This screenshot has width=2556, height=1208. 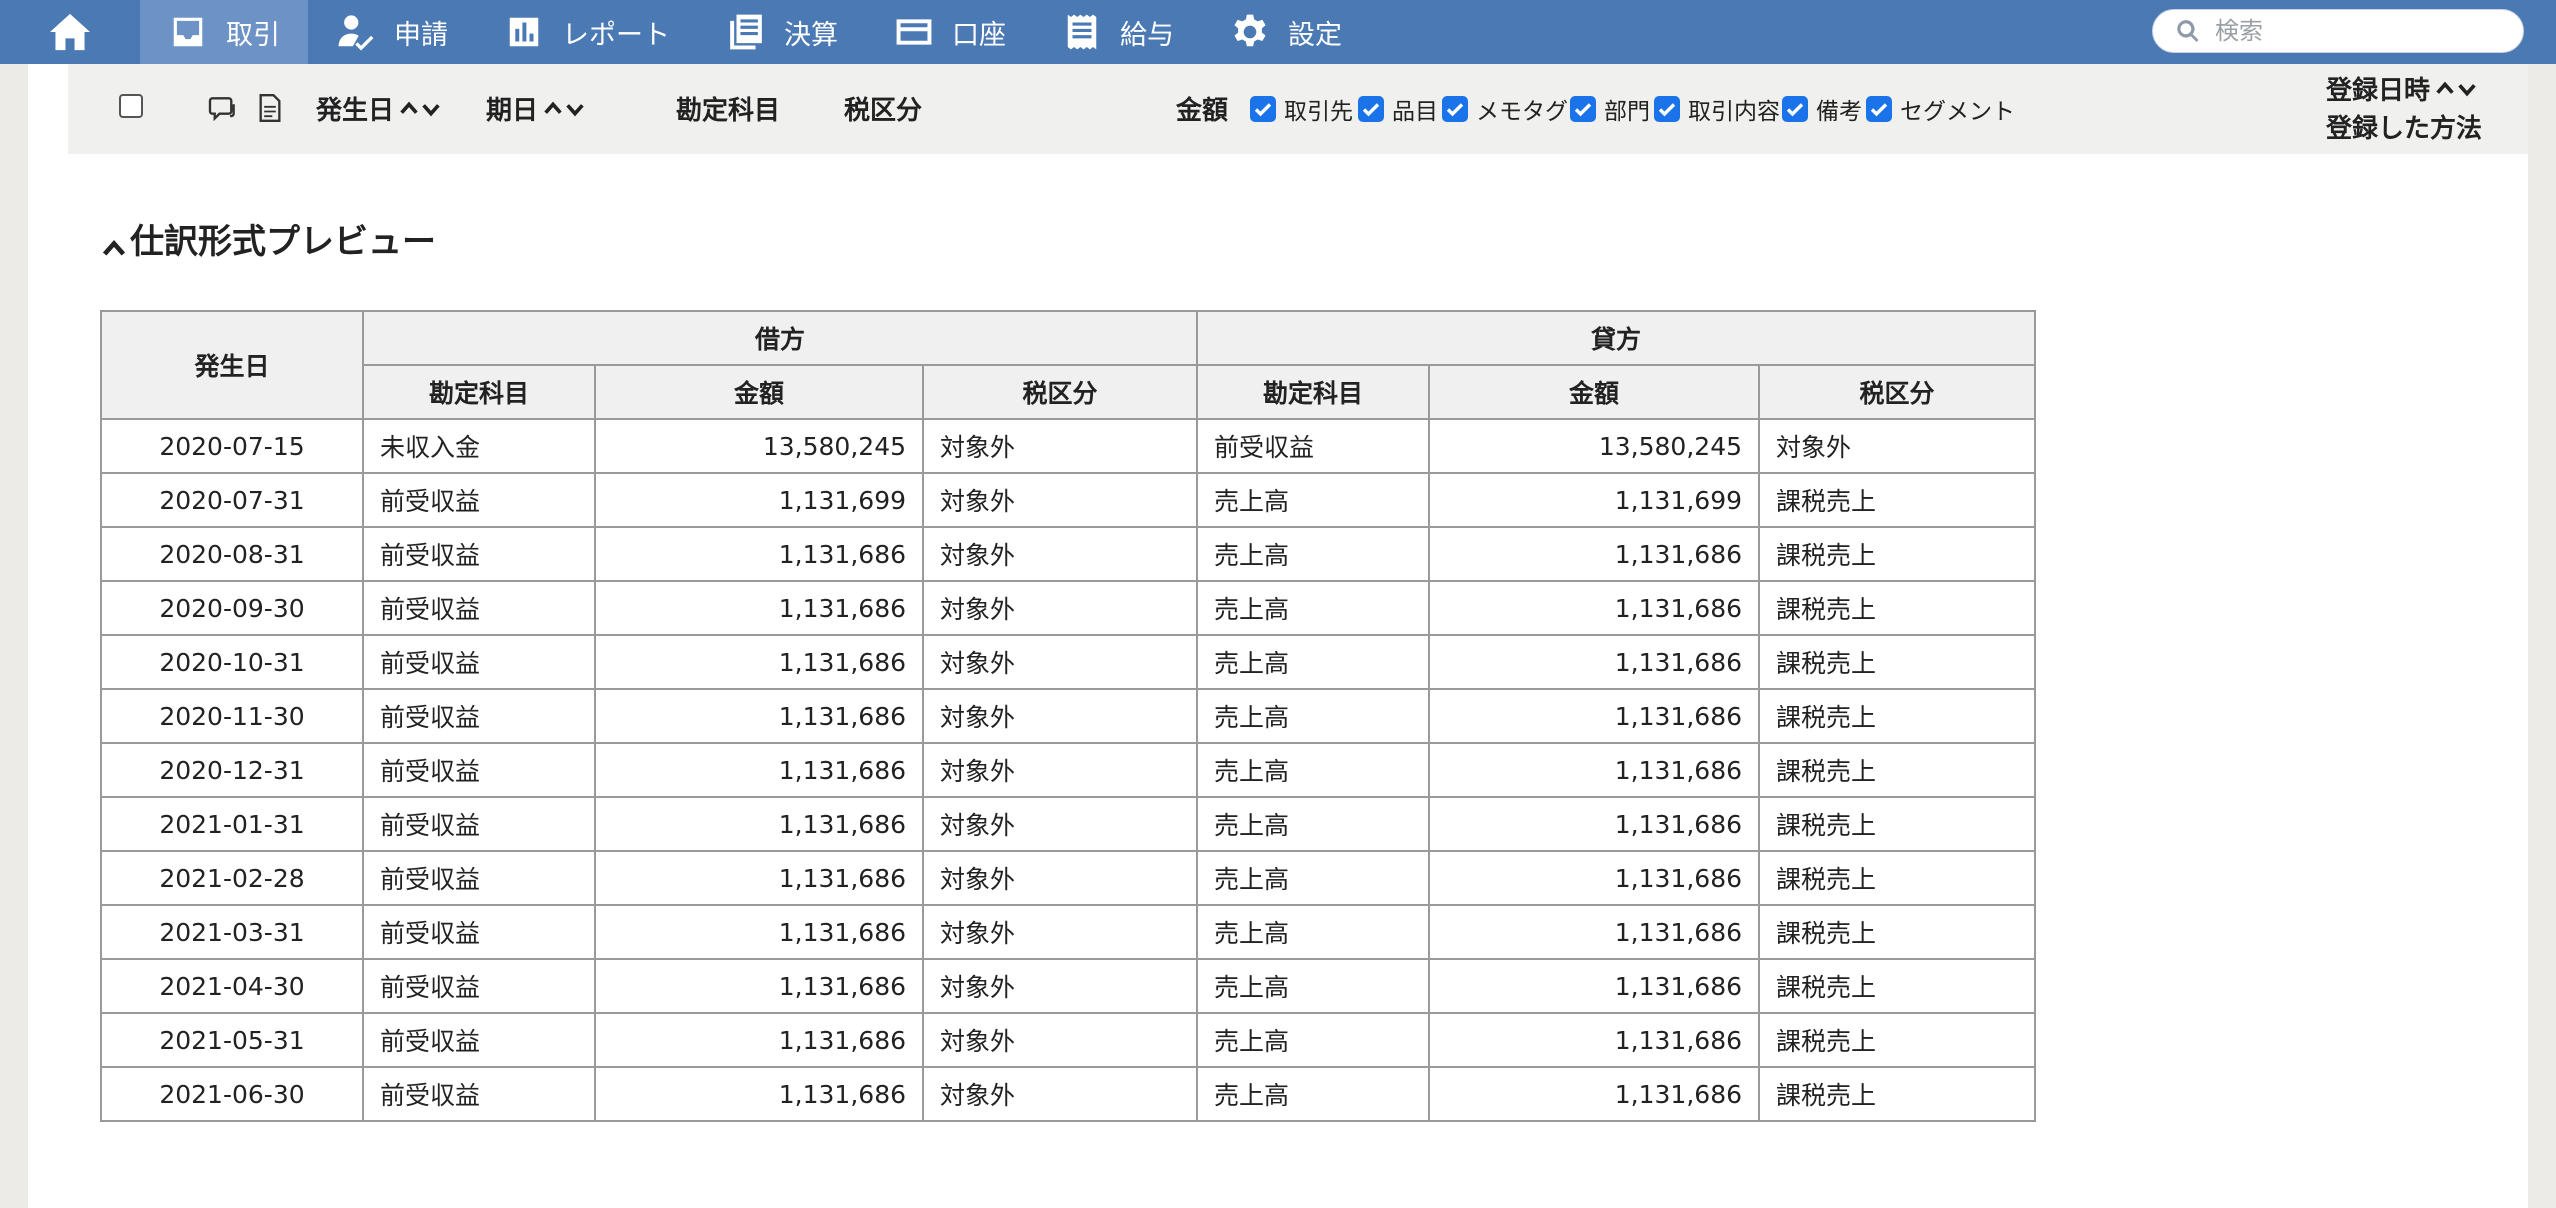 I want to click on user-check-icon, so click(x=356, y=32).